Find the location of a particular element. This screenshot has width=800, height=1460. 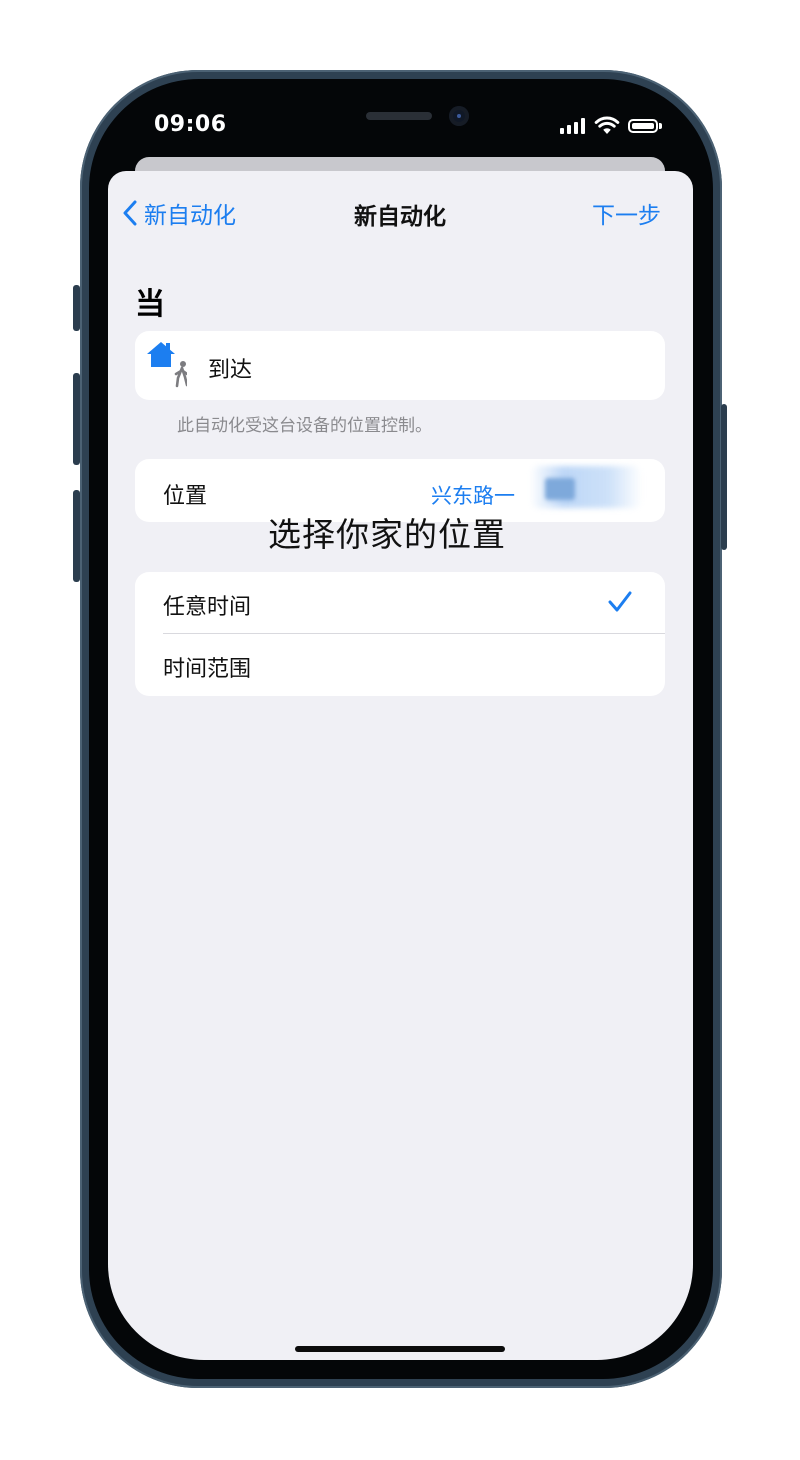

volume-down-button is located at coordinates (76, 536).